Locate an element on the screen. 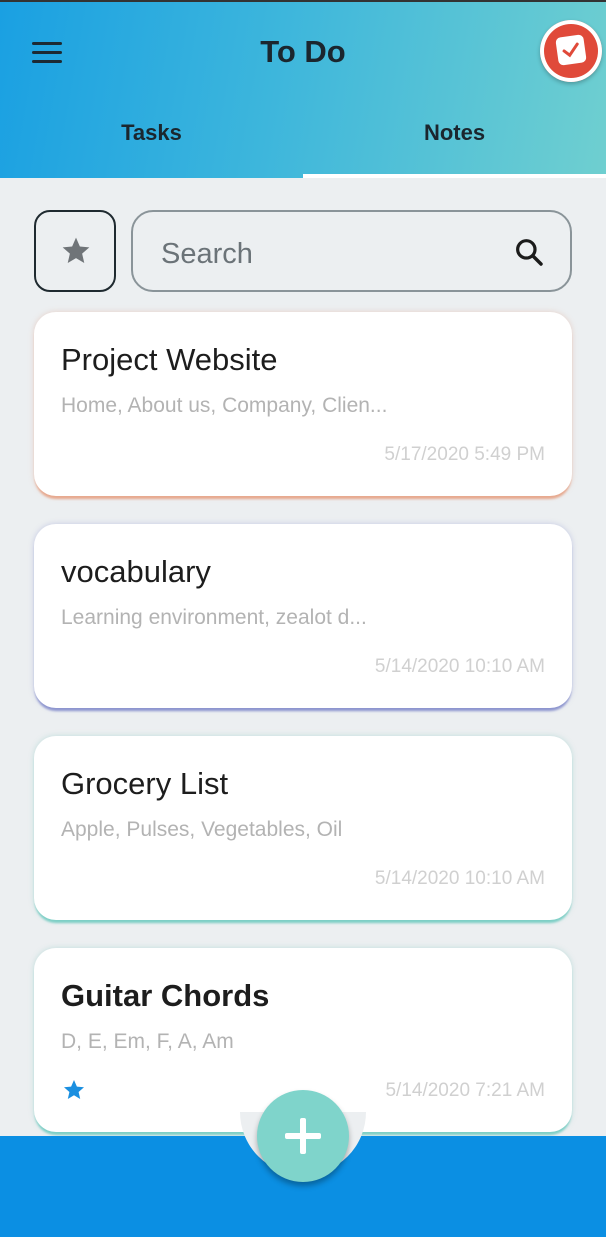  app-header: To Do Tasks Notes is located at coordinates (303, 89).